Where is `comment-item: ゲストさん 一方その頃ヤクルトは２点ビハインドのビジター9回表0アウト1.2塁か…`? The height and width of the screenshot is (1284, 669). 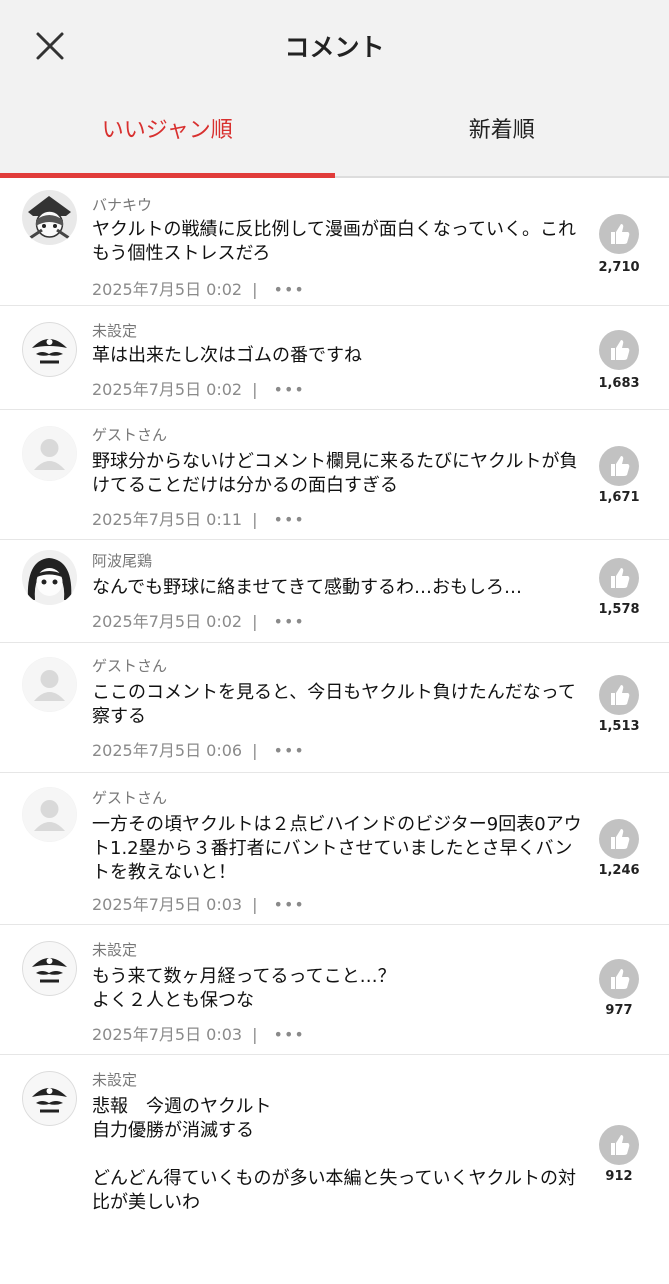 comment-item: ゲストさん 一方その頃ヤクルトは２点ビハインドのビジター9回表0アウト1.2塁か… is located at coordinates (334, 849).